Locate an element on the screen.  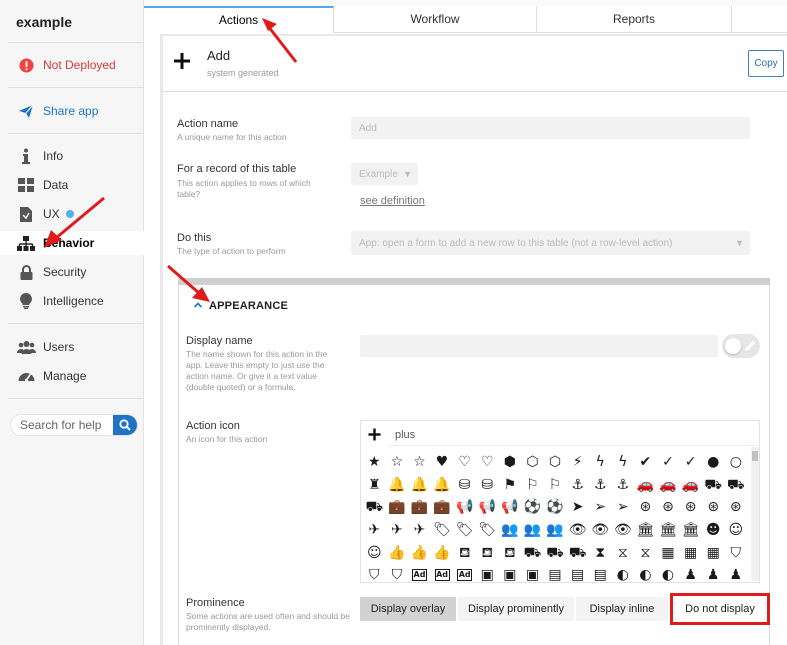
icon-option: ☻ is located at coordinates (713, 530).